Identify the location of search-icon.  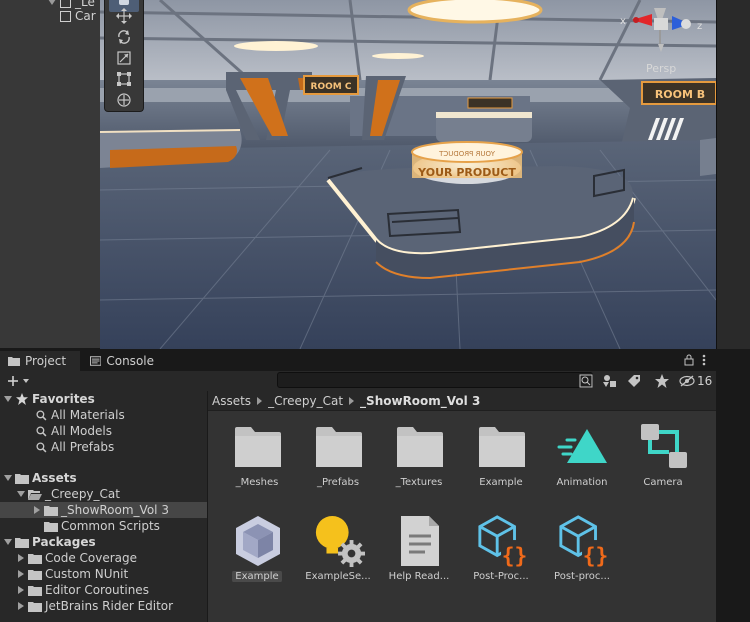
(41, 415).